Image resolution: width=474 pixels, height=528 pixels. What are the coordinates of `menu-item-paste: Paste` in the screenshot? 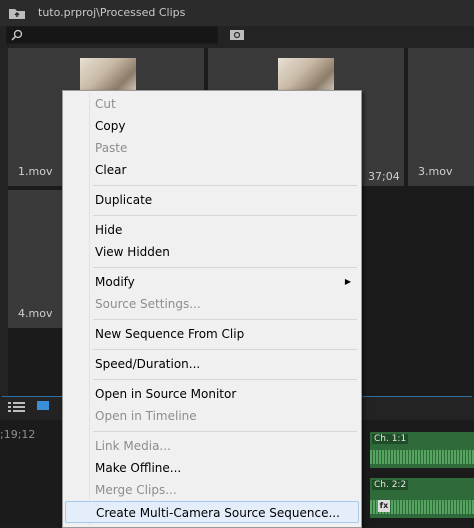 It's located at (212, 148).